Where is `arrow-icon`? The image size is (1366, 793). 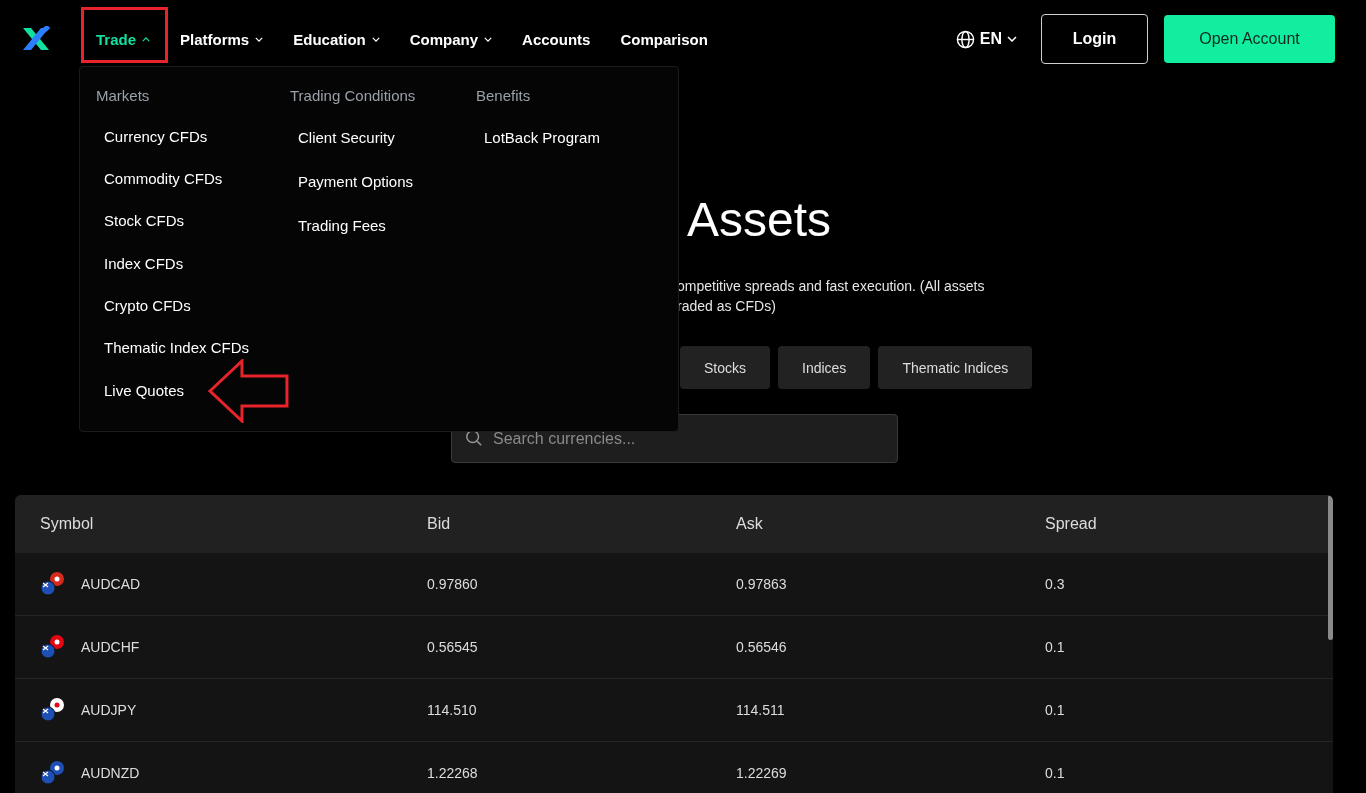
arrow-icon is located at coordinates (249, 390).